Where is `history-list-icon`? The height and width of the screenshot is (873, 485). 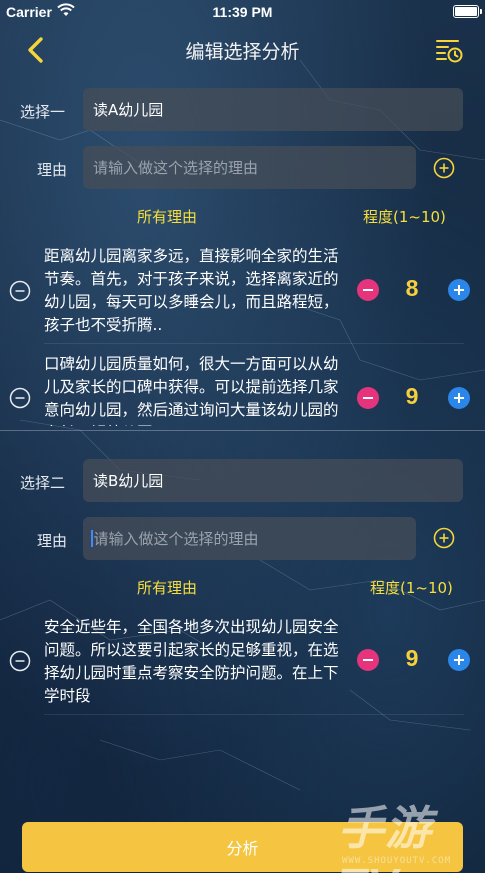
history-list-icon is located at coordinates (449, 50).